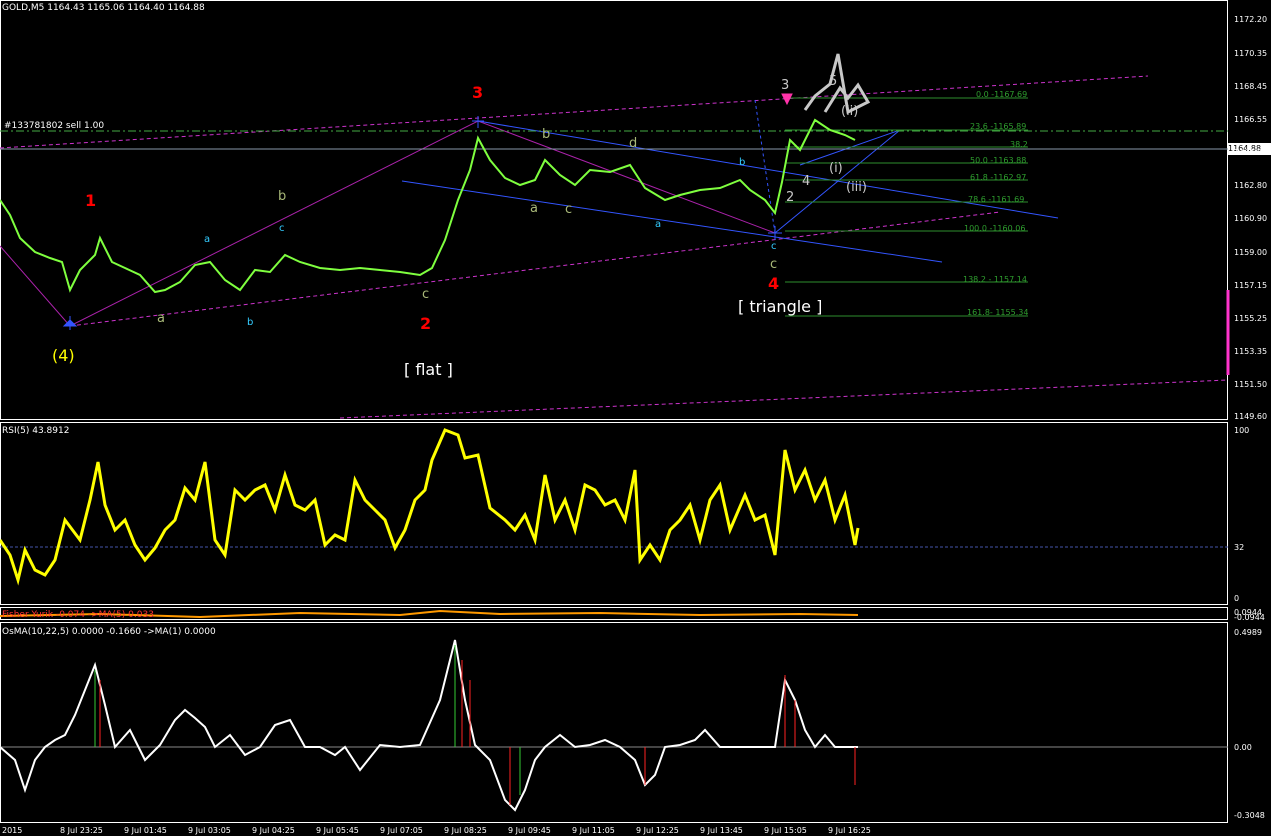 This screenshot has height=836, width=1271. Describe the element at coordinates (465, 830) in the screenshot. I see `time-tick: 9 Jul 08:25` at that location.